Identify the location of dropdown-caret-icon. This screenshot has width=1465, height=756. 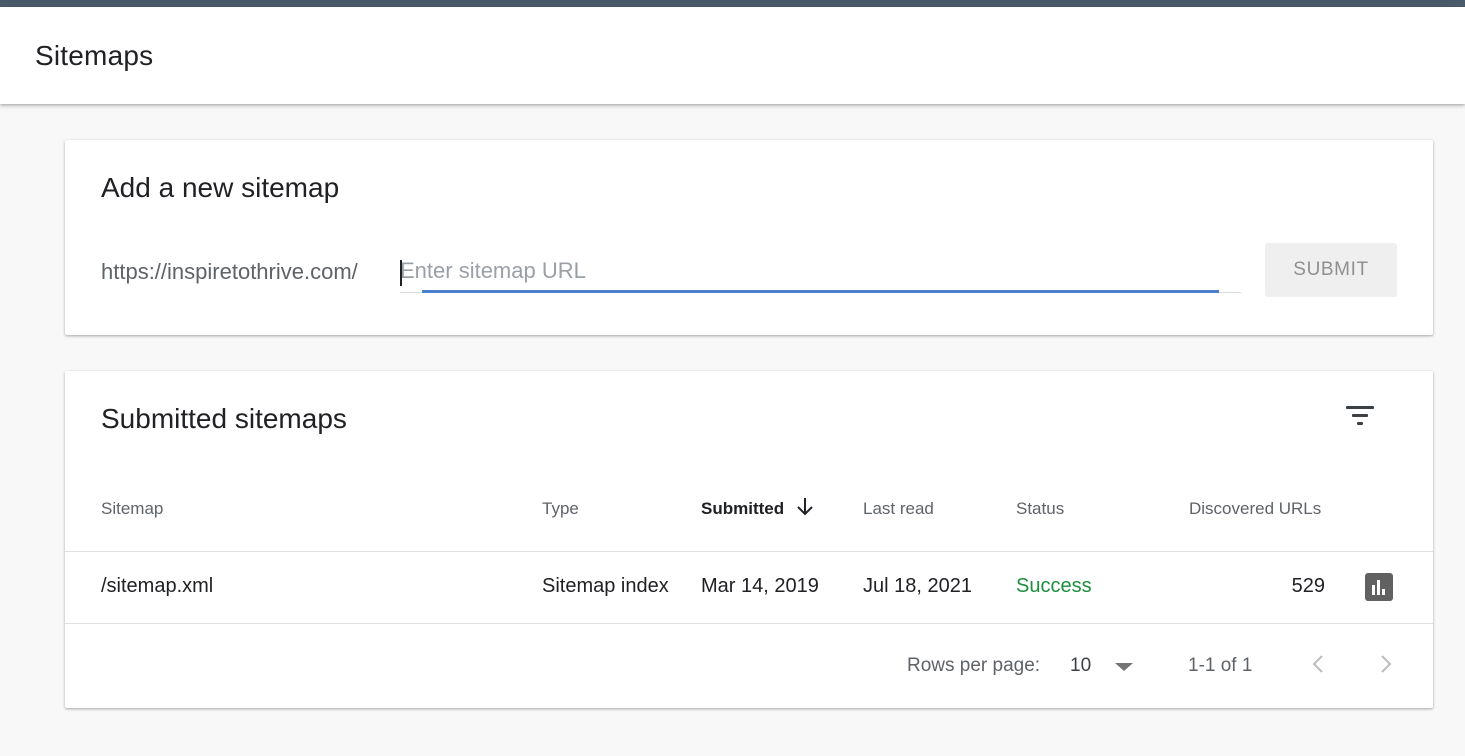
(1124, 667).